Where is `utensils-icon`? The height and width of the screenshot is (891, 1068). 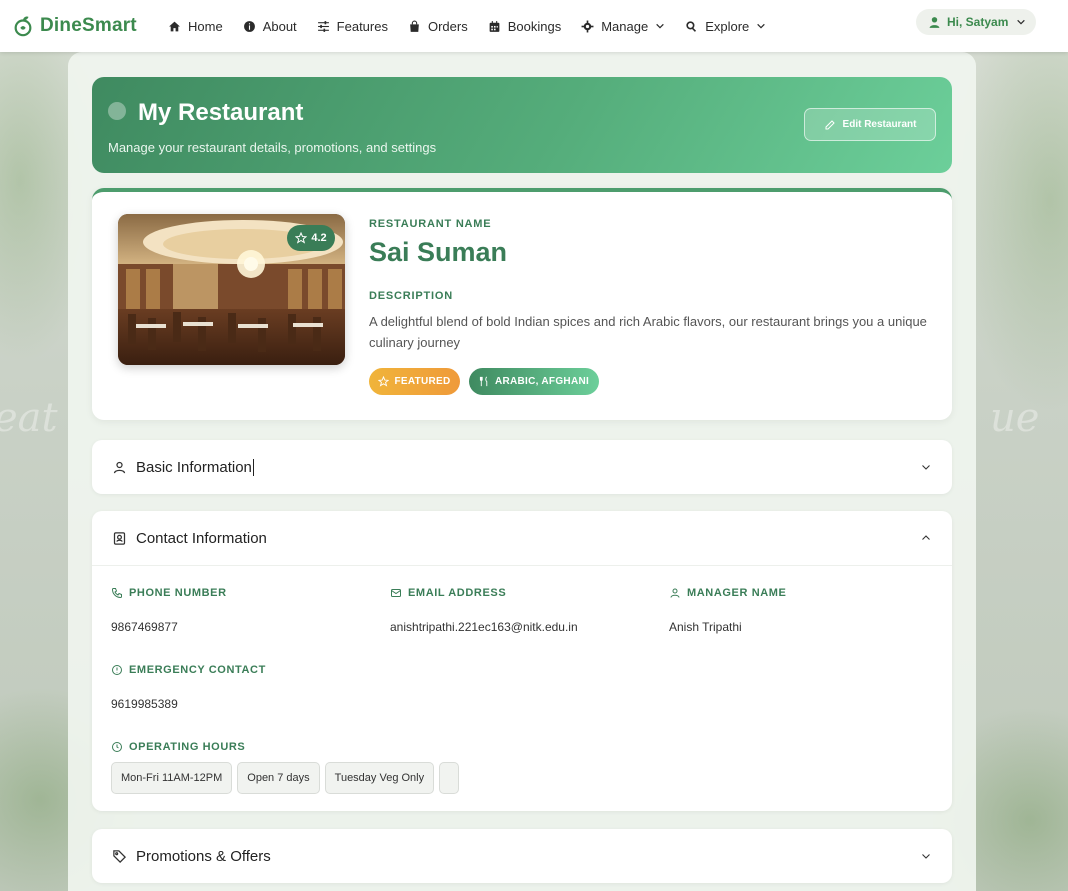
utensils-icon is located at coordinates (483, 381).